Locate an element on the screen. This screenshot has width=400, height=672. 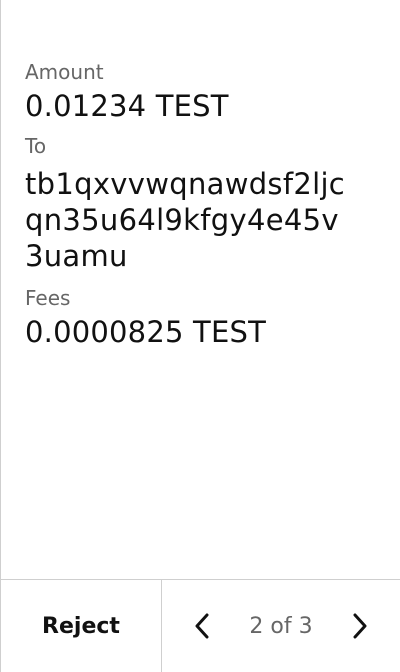
next-page-button is located at coordinates (360, 626).